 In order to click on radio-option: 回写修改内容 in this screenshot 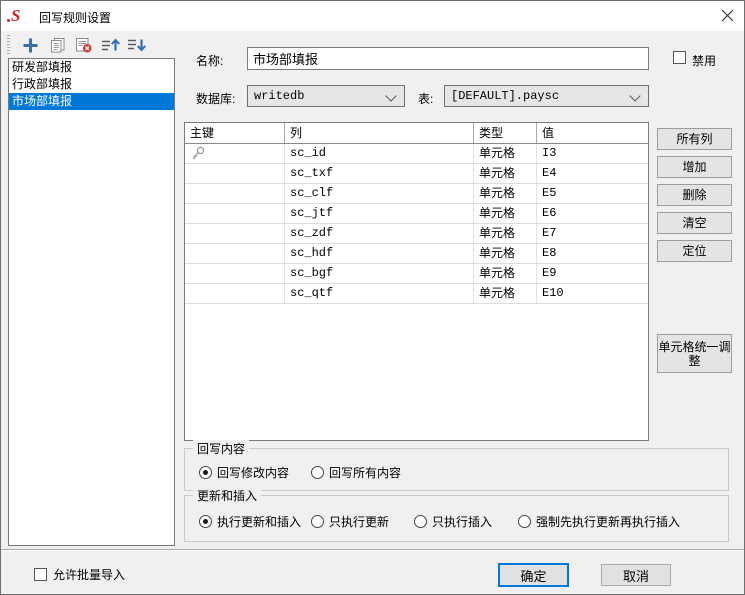, I will do `click(244, 472)`.